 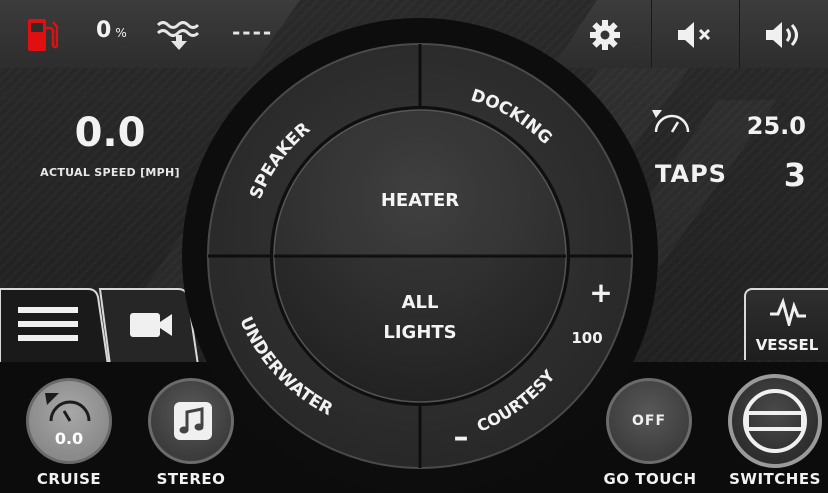 What do you see at coordinates (586, 338) in the screenshot?
I see `brightness-level-value: 100` at bounding box center [586, 338].